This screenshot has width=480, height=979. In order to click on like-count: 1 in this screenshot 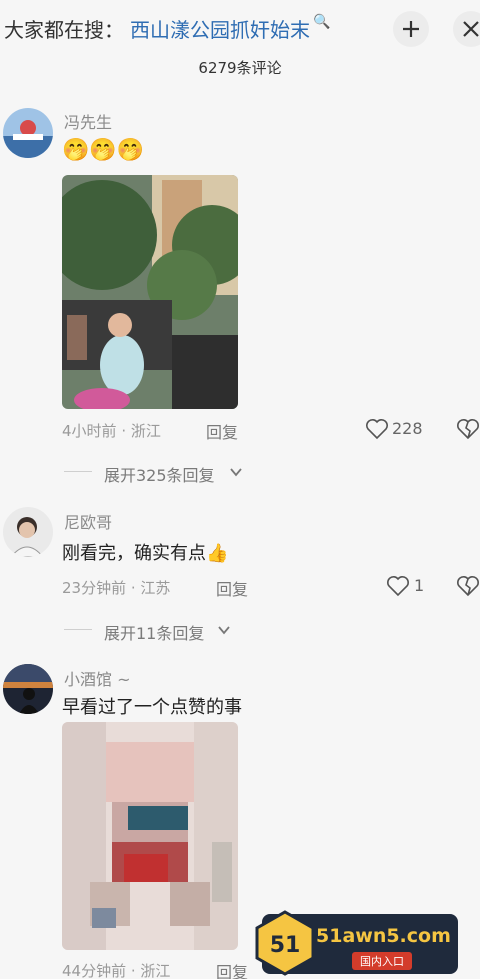, I will do `click(419, 585)`.